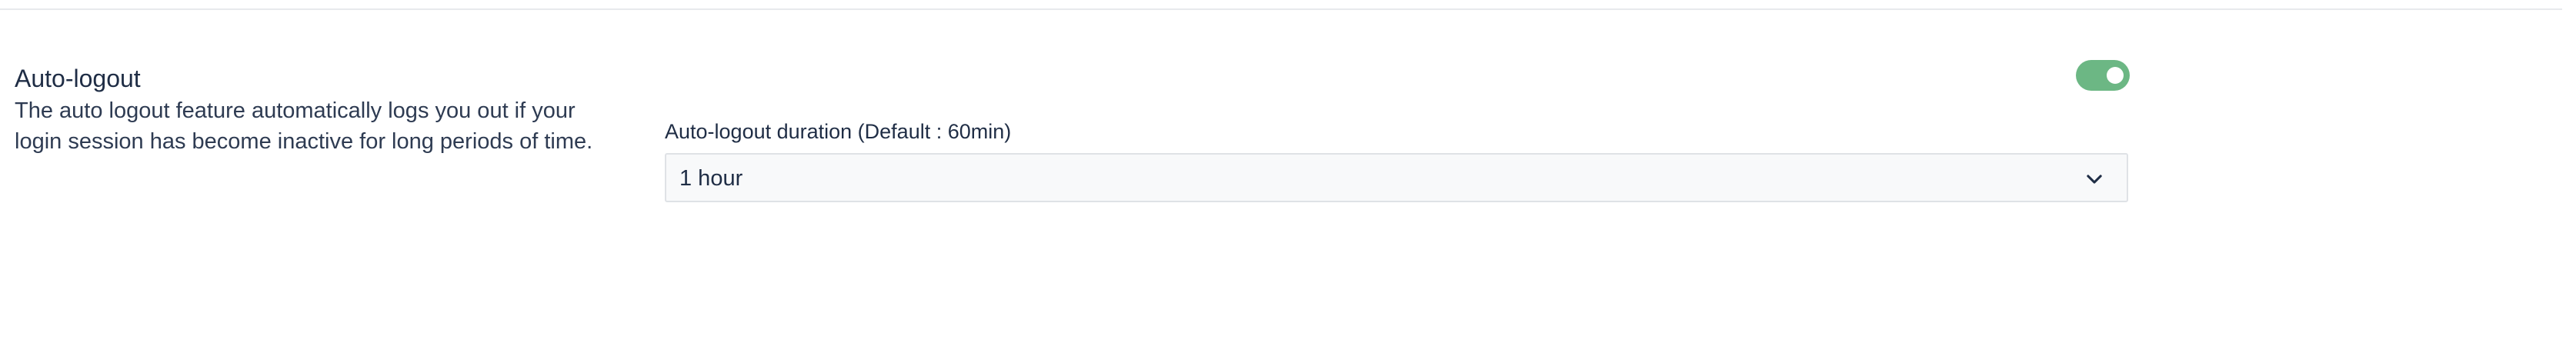 The width and height of the screenshot is (2576, 343). I want to click on auto-logout-toggle, so click(2103, 75).